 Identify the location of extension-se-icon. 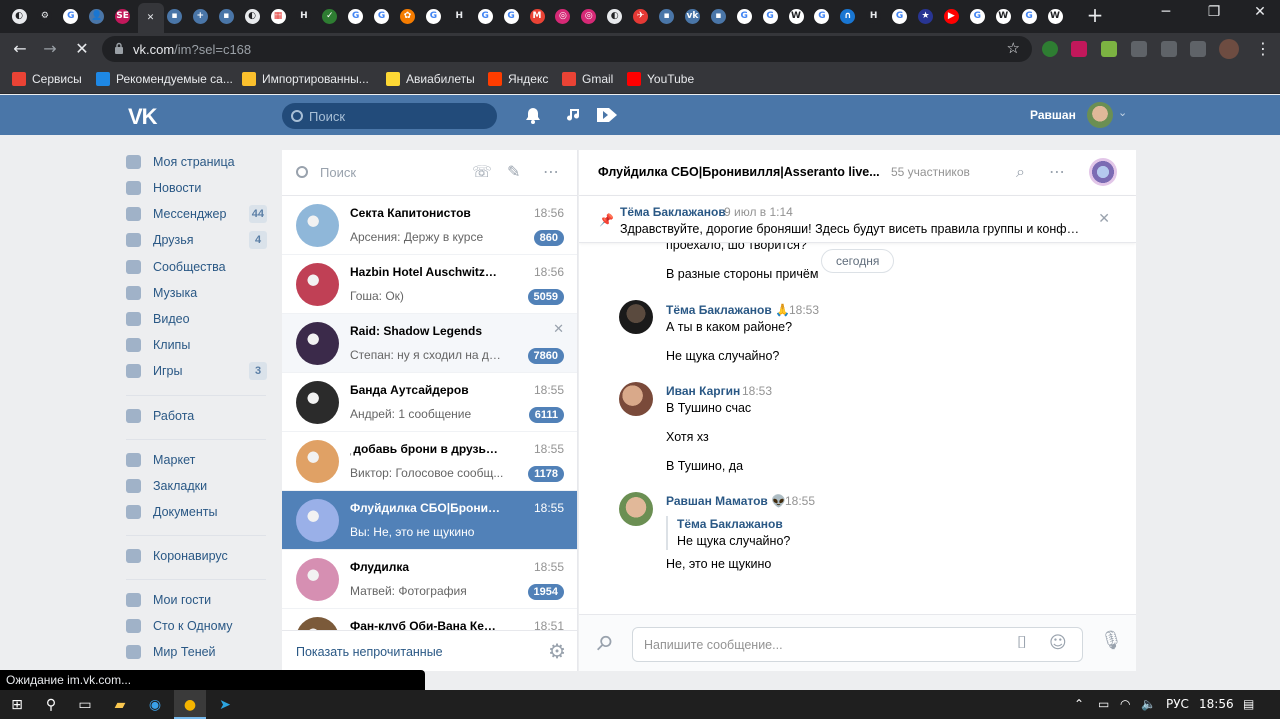
(1079, 49).